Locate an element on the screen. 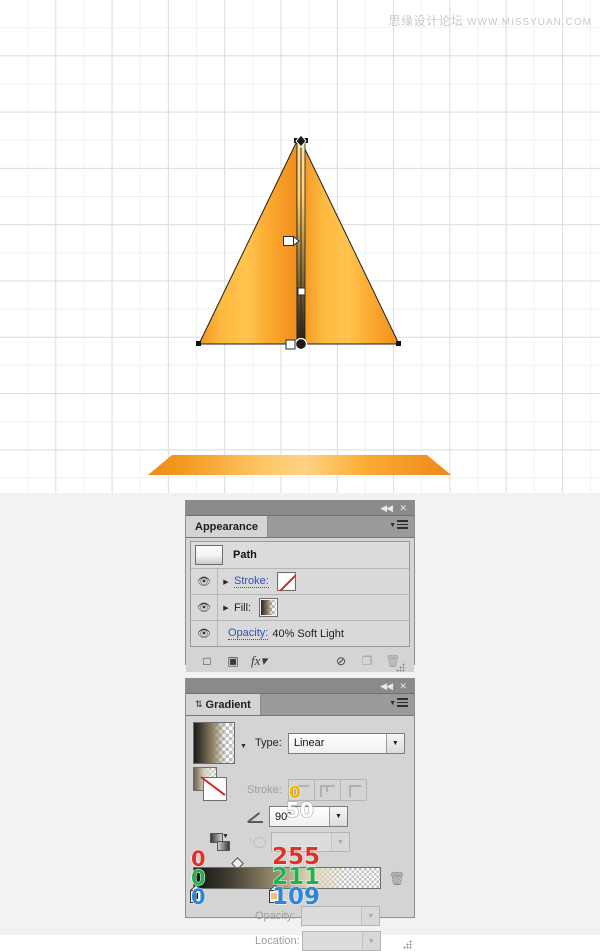  fx-icon: fx▾ is located at coordinates (259, 661).